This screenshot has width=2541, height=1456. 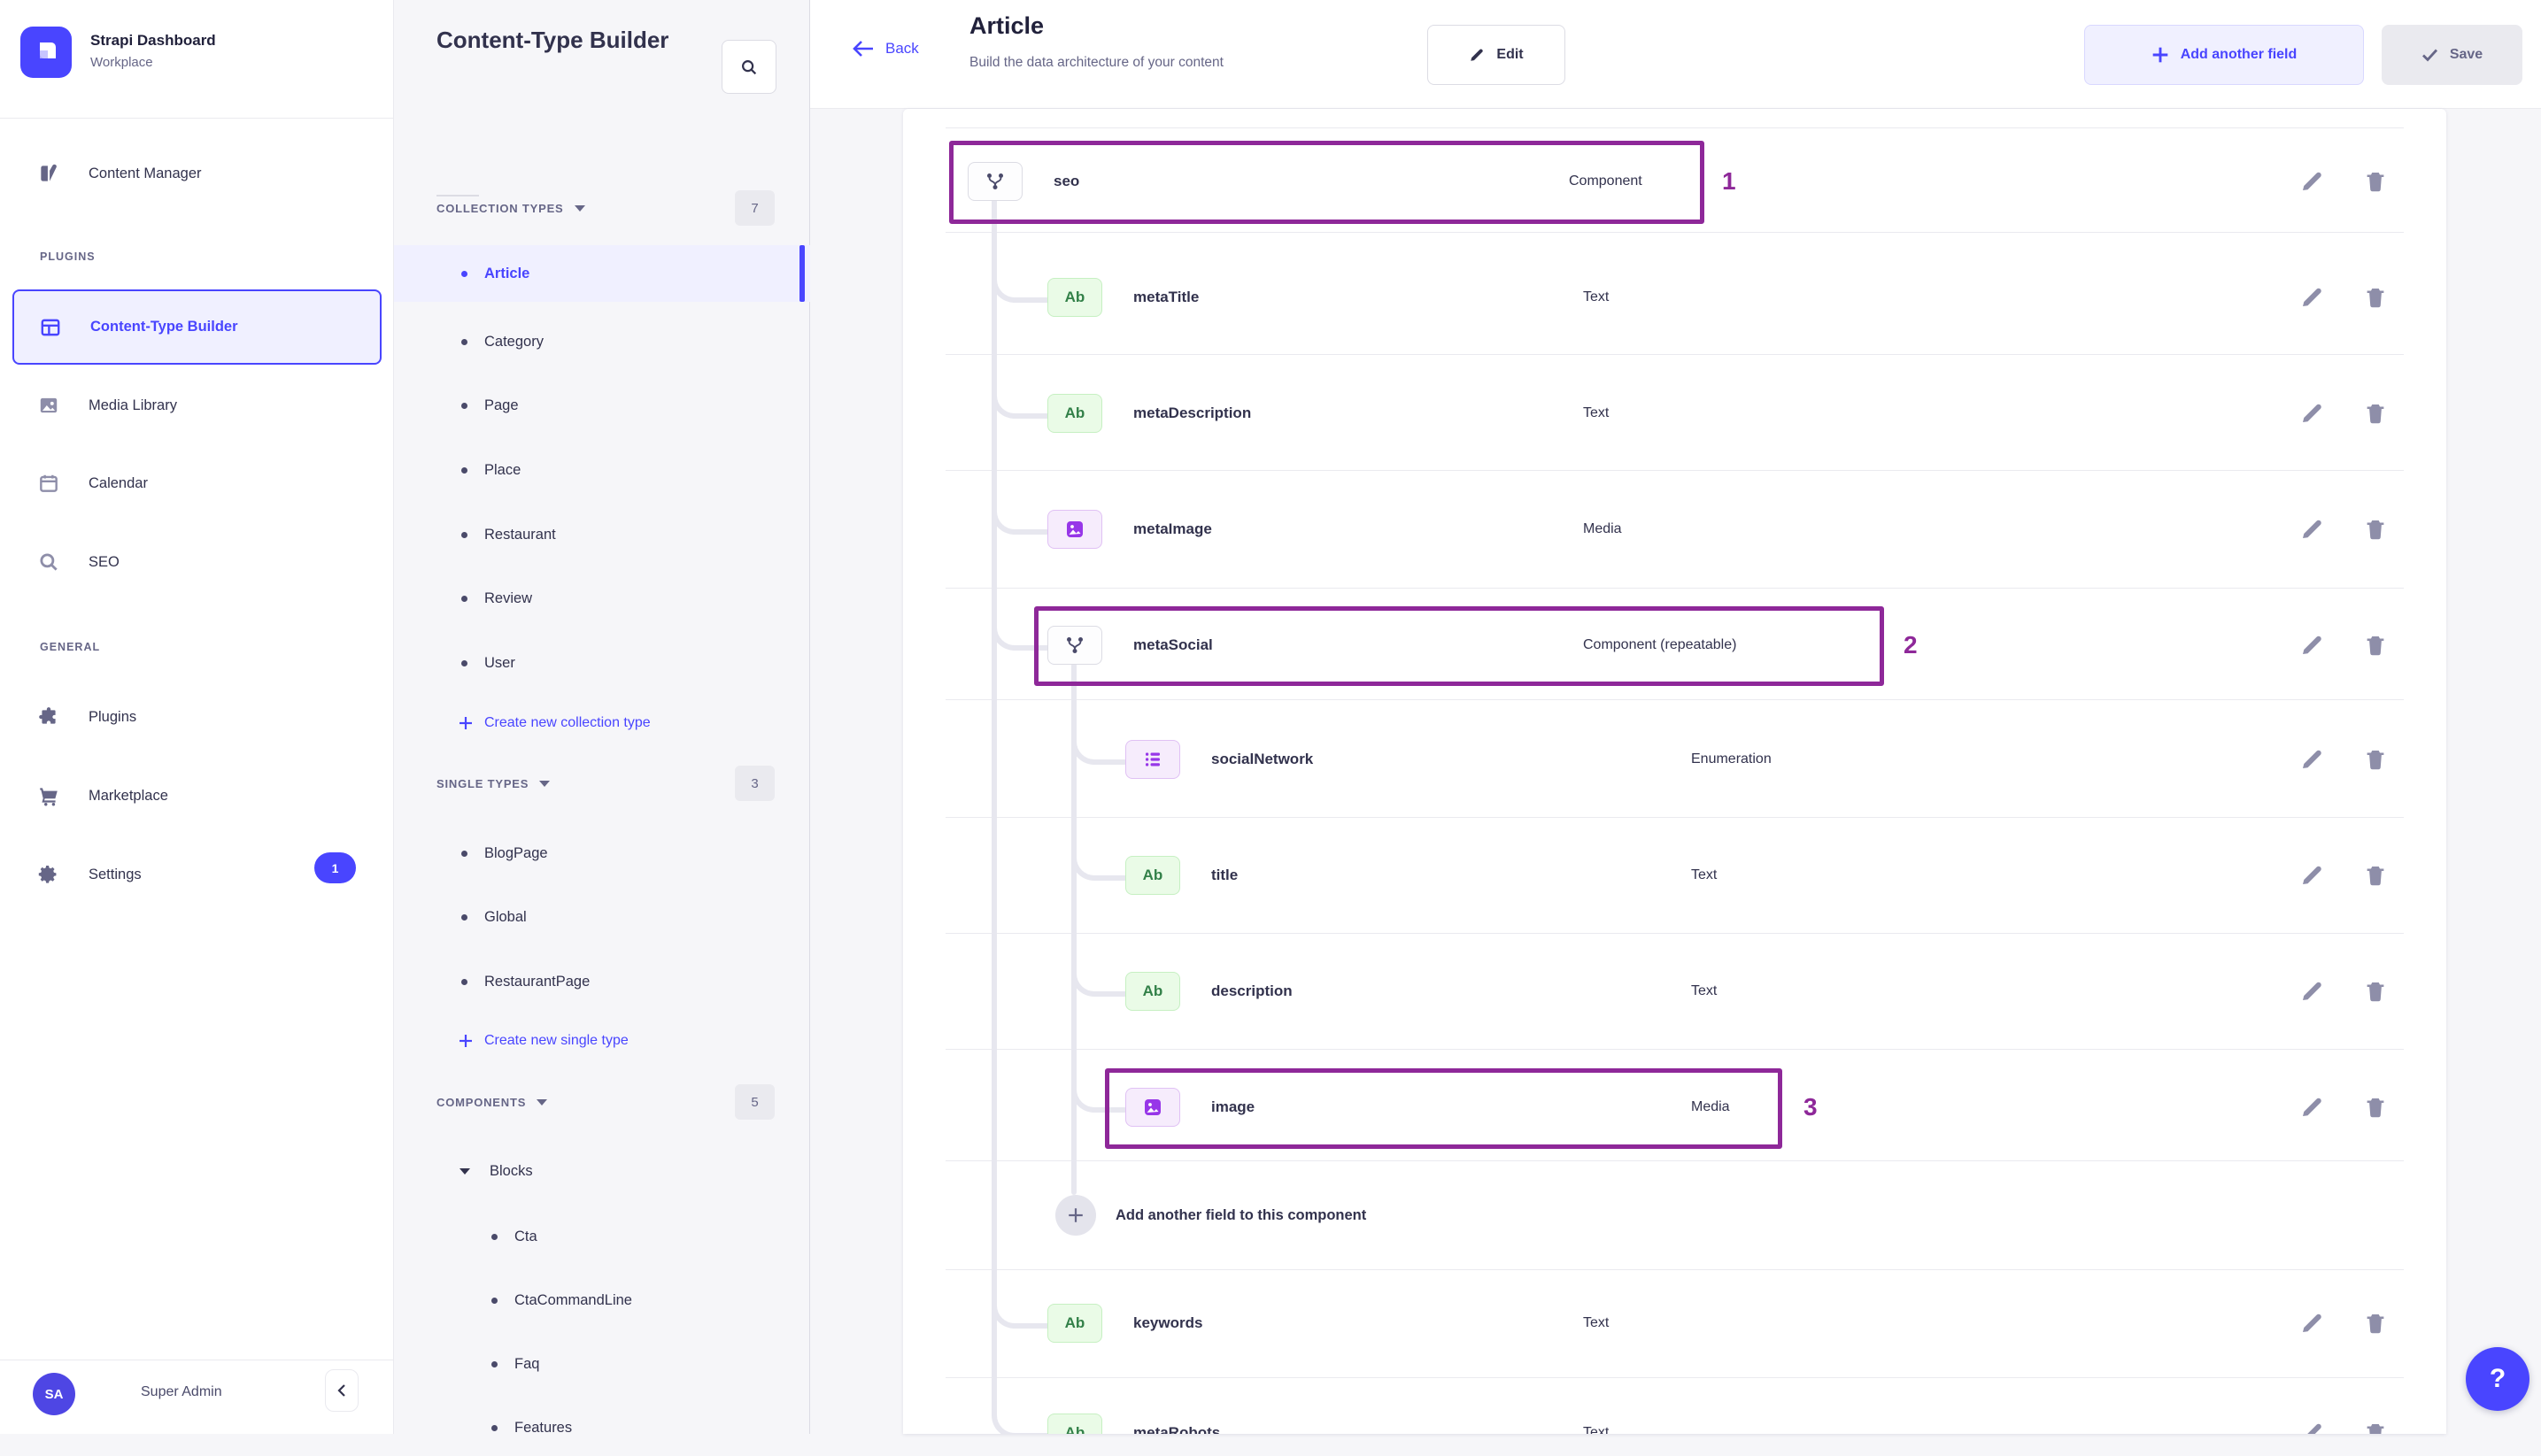 What do you see at coordinates (1241, 1215) in the screenshot?
I see `add-field-to-component-label: Add another field to this component` at bounding box center [1241, 1215].